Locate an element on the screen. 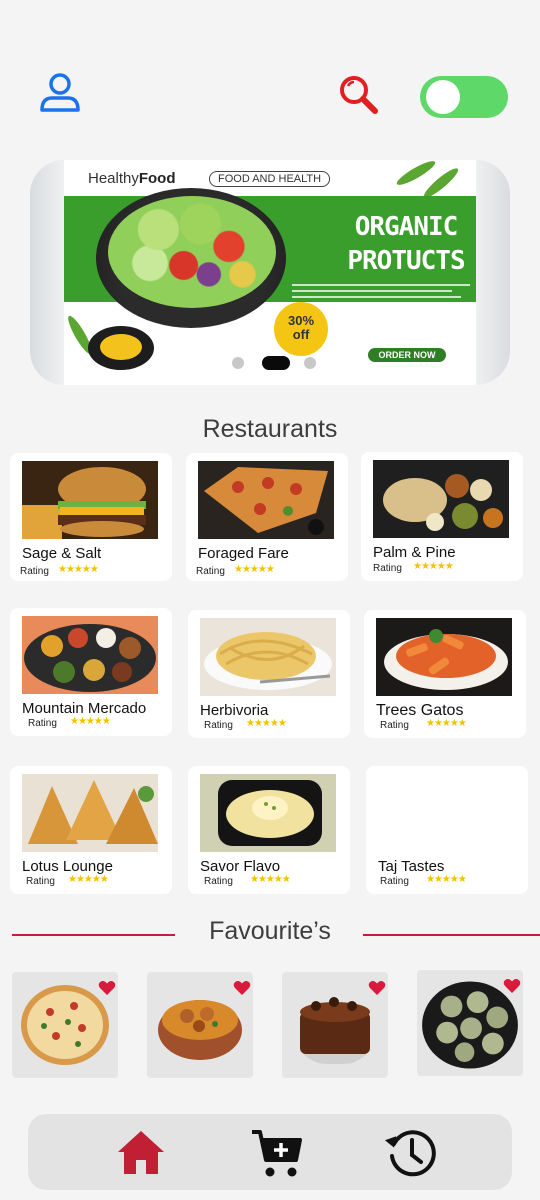 This screenshot has height=1200, width=540. restaurant-card: Foraged Fare Rating ★★★★★ is located at coordinates (267, 517).